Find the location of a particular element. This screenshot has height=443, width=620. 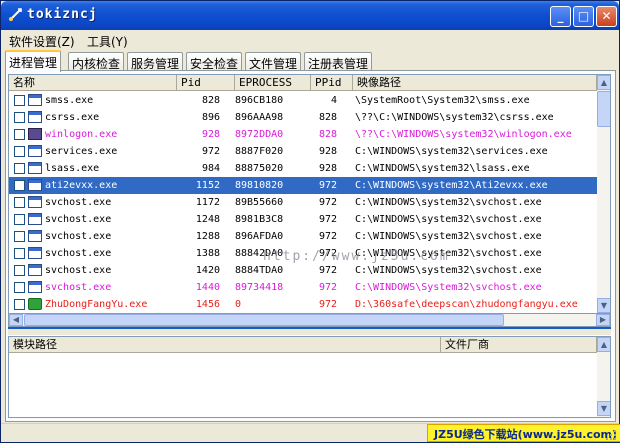

col-eprocess: EPROCESS is located at coordinates (273, 83).